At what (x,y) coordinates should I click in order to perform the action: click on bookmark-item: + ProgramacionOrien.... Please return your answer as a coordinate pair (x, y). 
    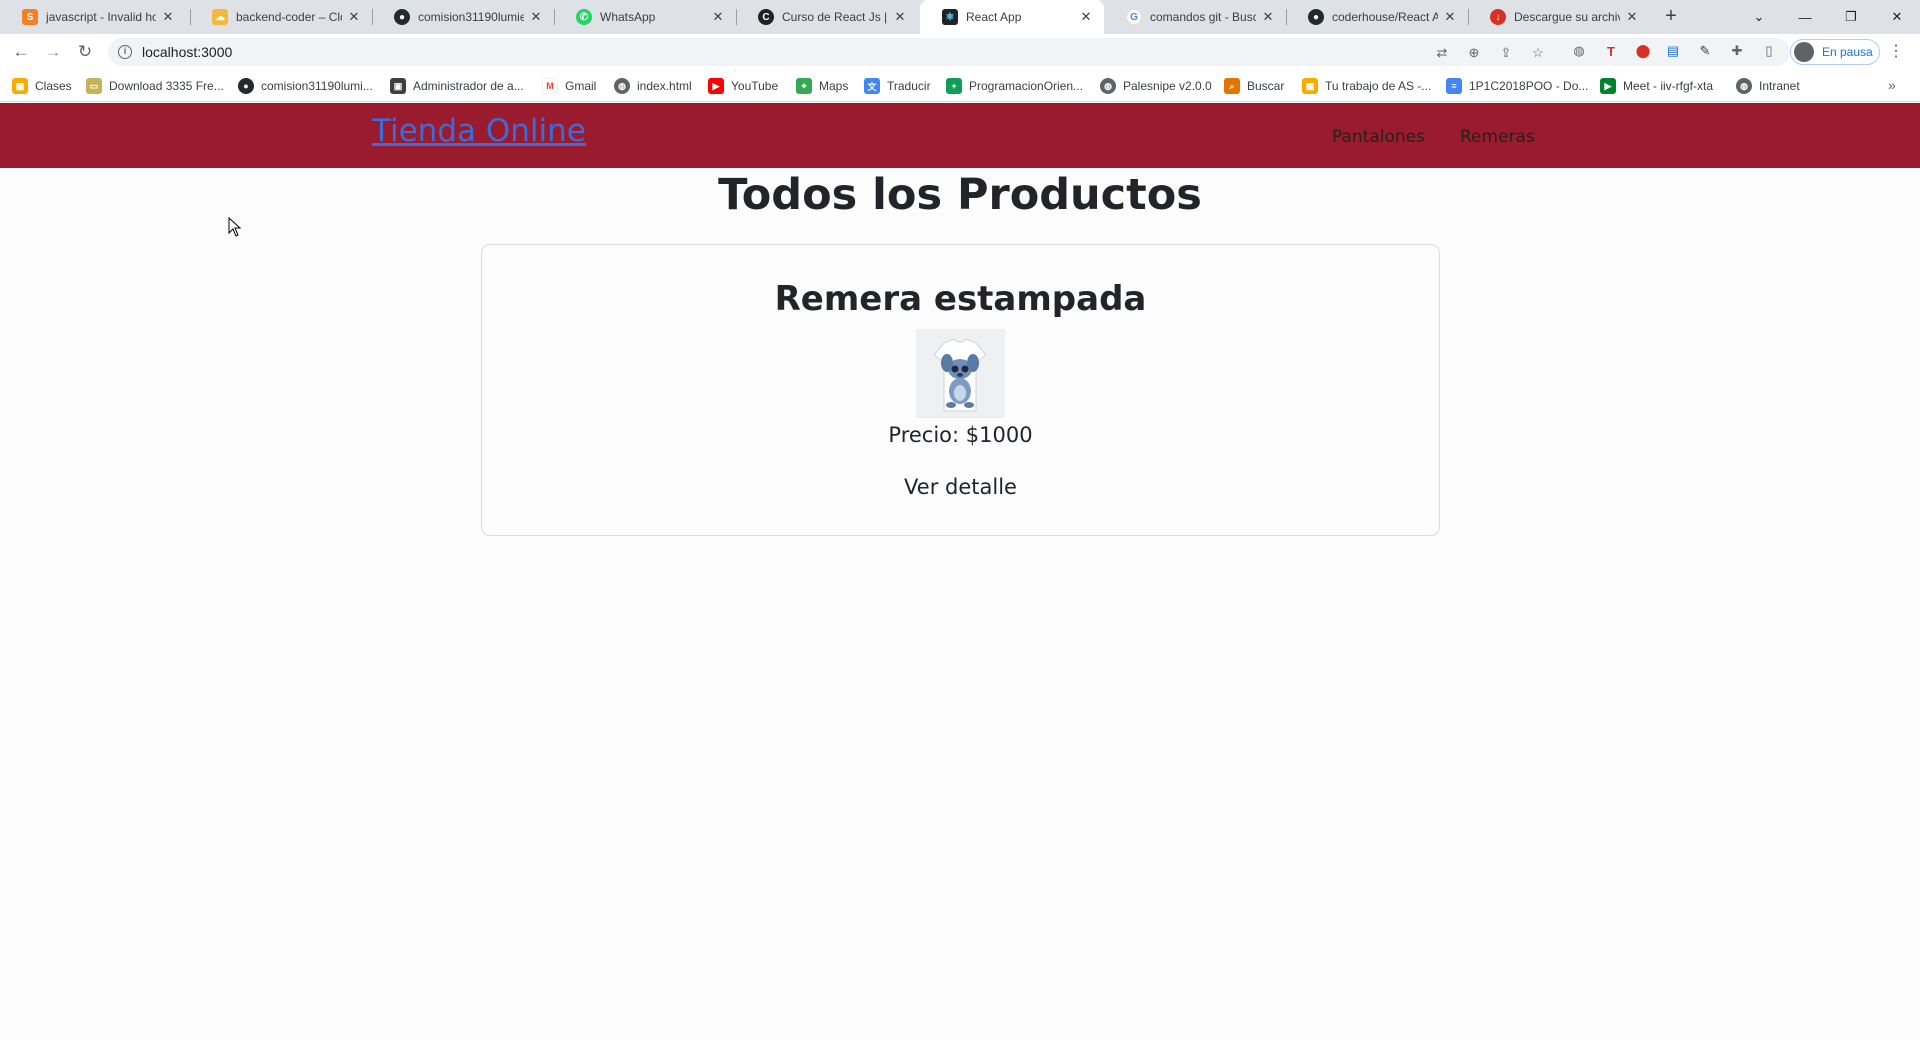
    Looking at the image, I should click on (1014, 86).